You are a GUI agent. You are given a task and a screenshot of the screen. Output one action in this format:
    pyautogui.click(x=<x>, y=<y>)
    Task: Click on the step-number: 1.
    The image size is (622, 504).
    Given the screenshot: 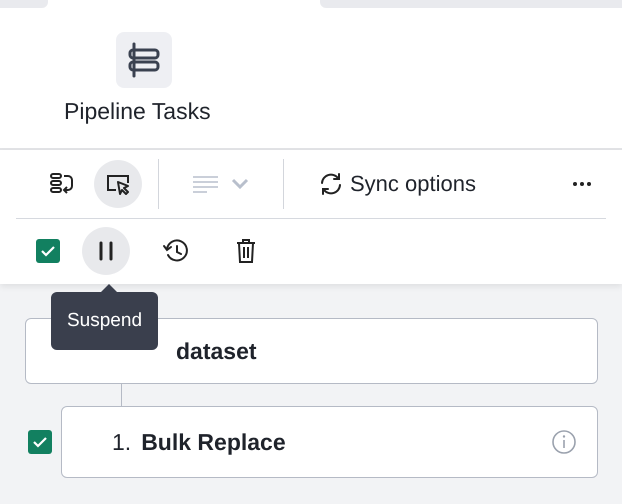 What is the action you would take?
    pyautogui.click(x=122, y=442)
    